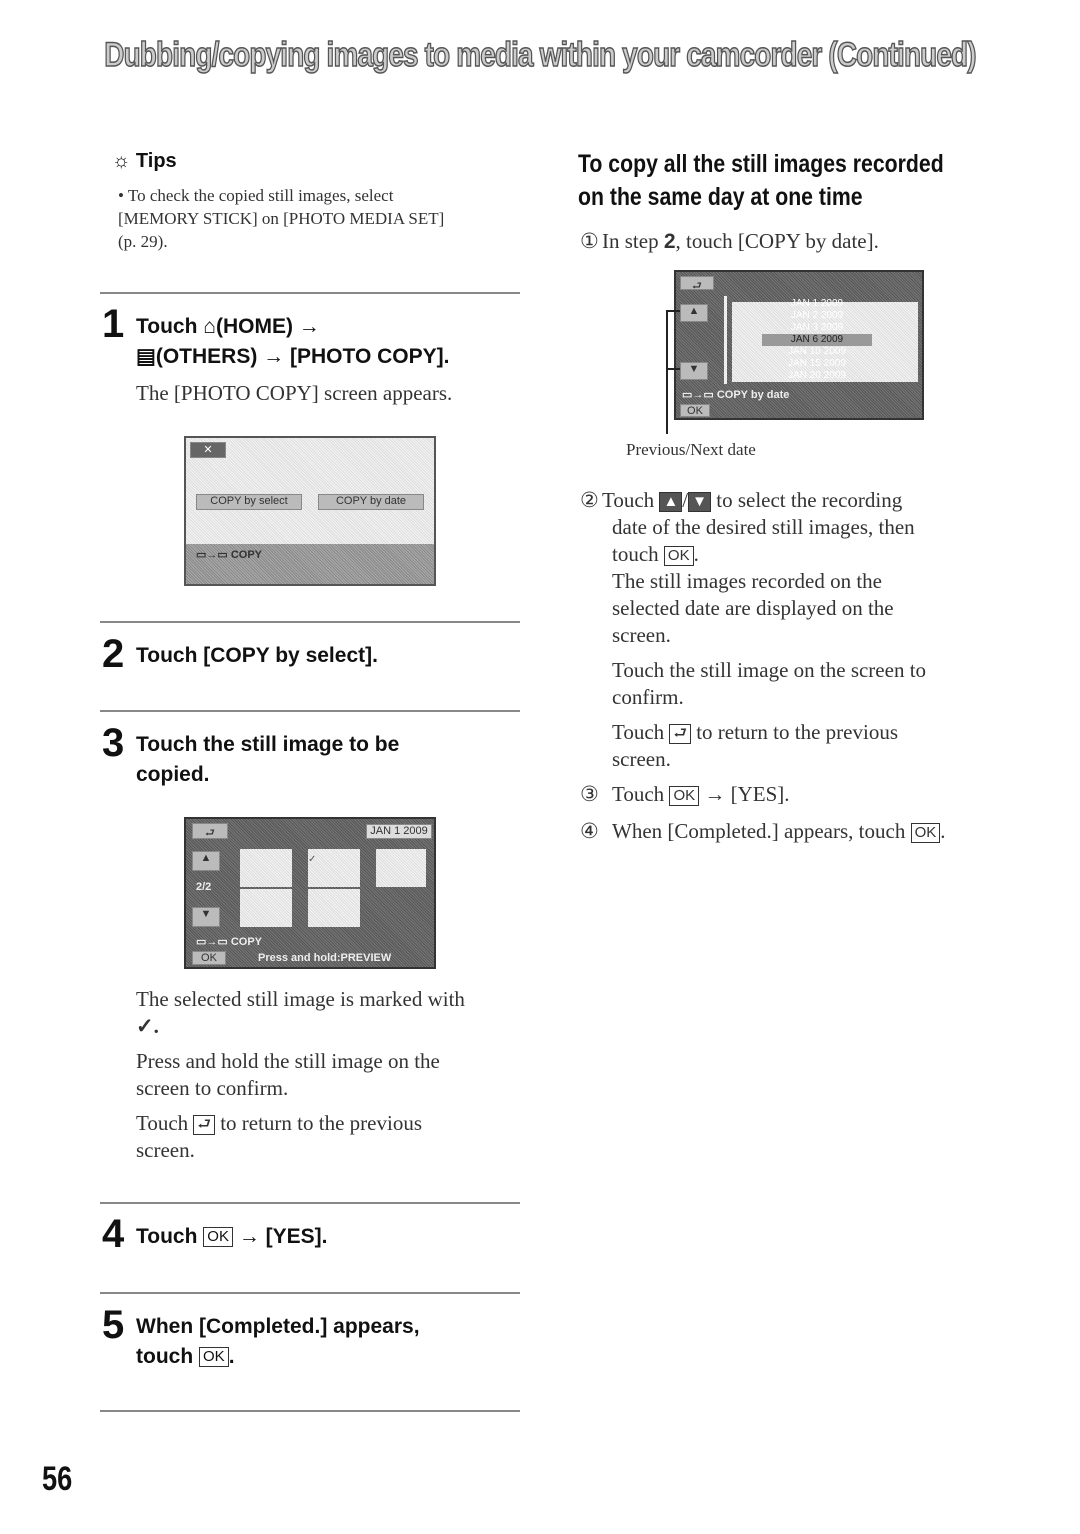 This screenshot has height=1534, width=1080. What do you see at coordinates (208, 450) in the screenshot?
I see `close-button: ✕` at bounding box center [208, 450].